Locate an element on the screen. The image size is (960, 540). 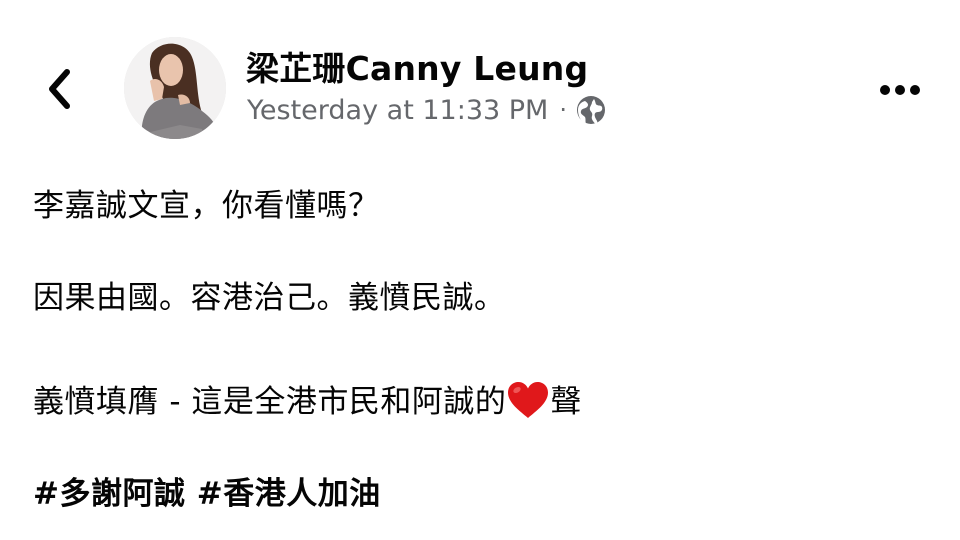
more-options-button is located at coordinates (900, 90).